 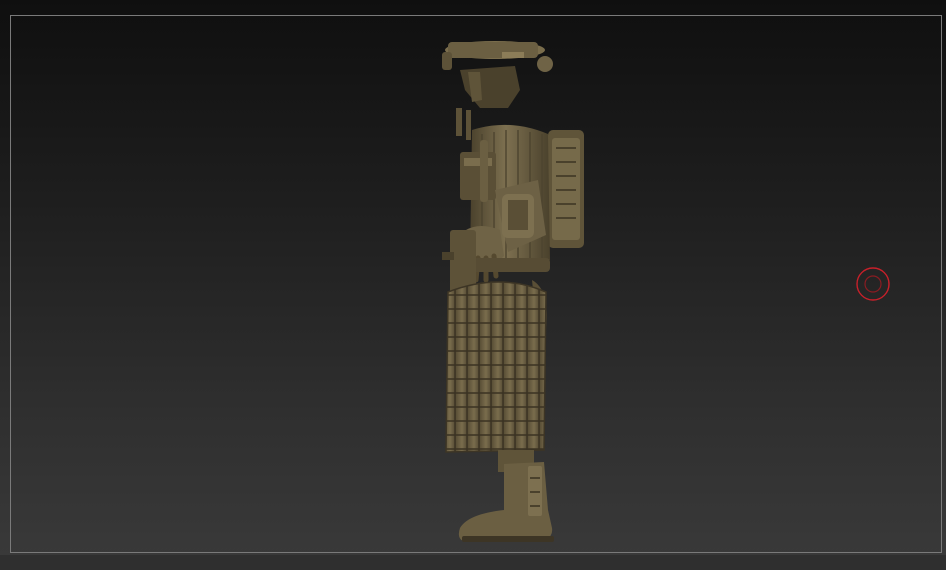 I want to click on bottom-strip, so click(x=473, y=562).